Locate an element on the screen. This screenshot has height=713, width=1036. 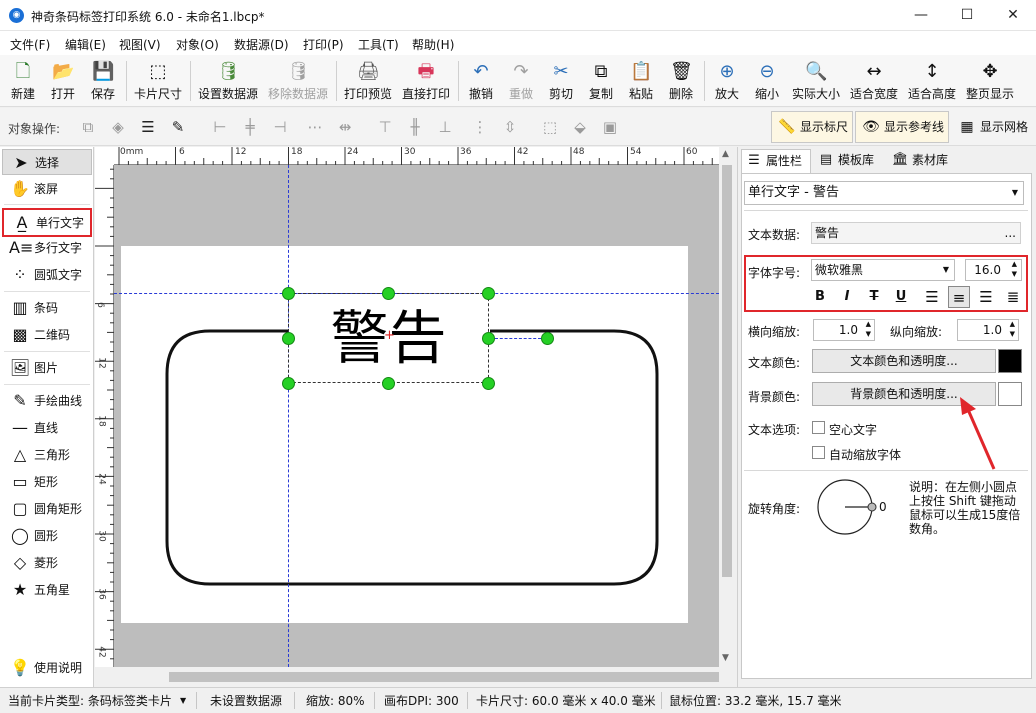
text-color-swatch is located at coordinates (1010, 361).